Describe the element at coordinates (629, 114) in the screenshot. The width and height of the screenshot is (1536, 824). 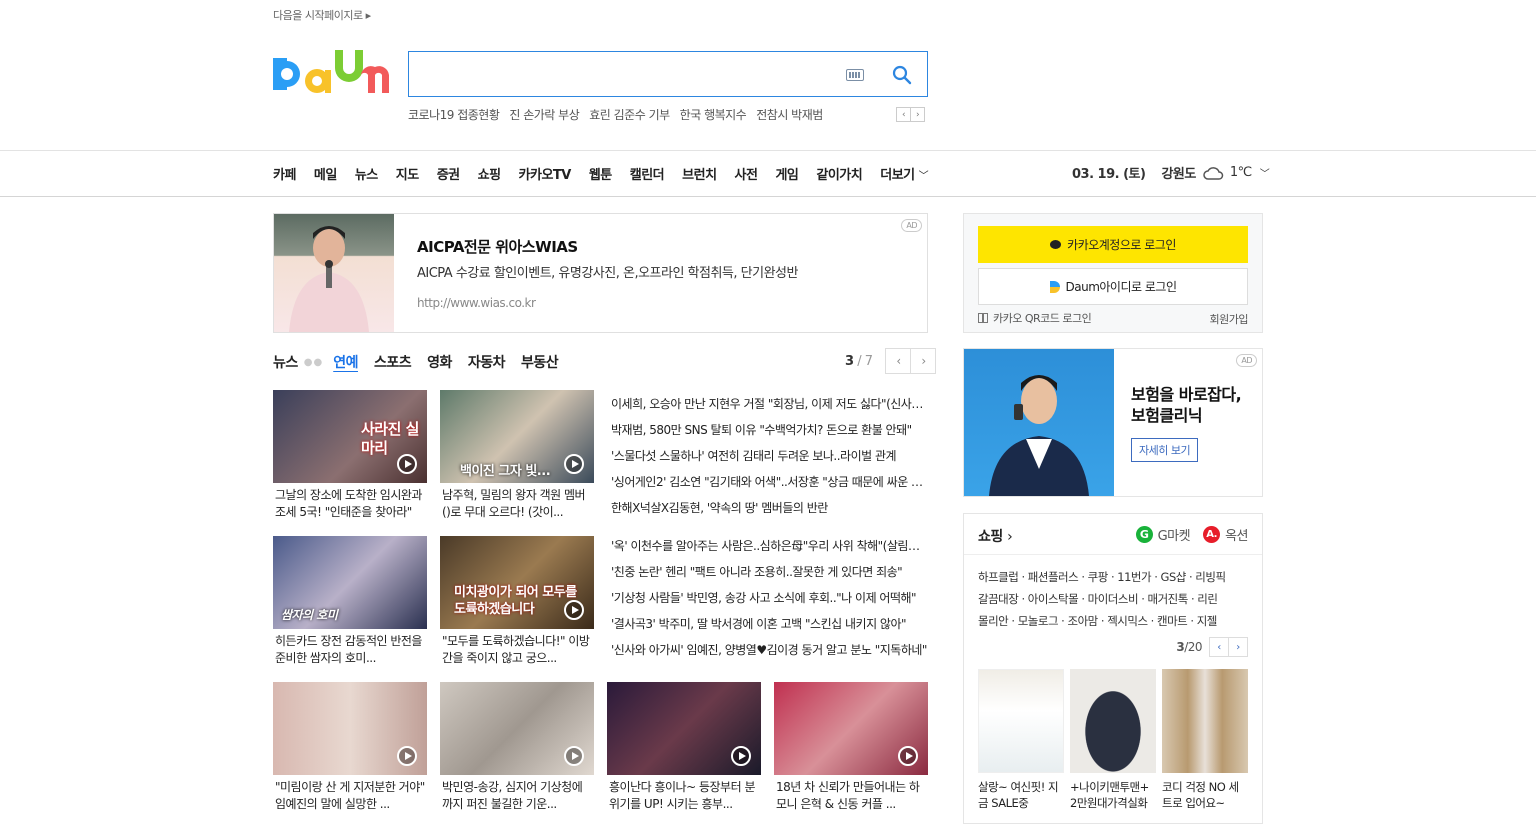
I see `hot-keyword: 효린 김준수 기부` at that location.